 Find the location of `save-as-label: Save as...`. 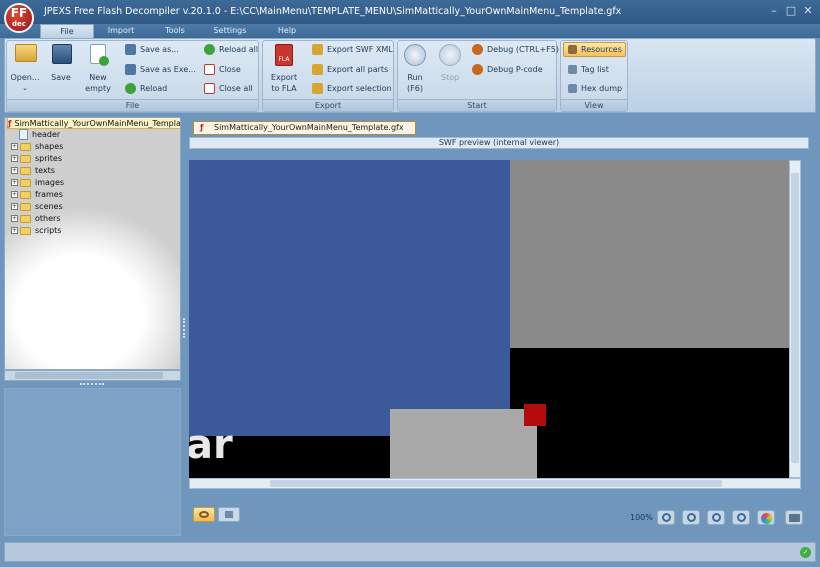

save-as-label: Save as... is located at coordinates (159, 49).